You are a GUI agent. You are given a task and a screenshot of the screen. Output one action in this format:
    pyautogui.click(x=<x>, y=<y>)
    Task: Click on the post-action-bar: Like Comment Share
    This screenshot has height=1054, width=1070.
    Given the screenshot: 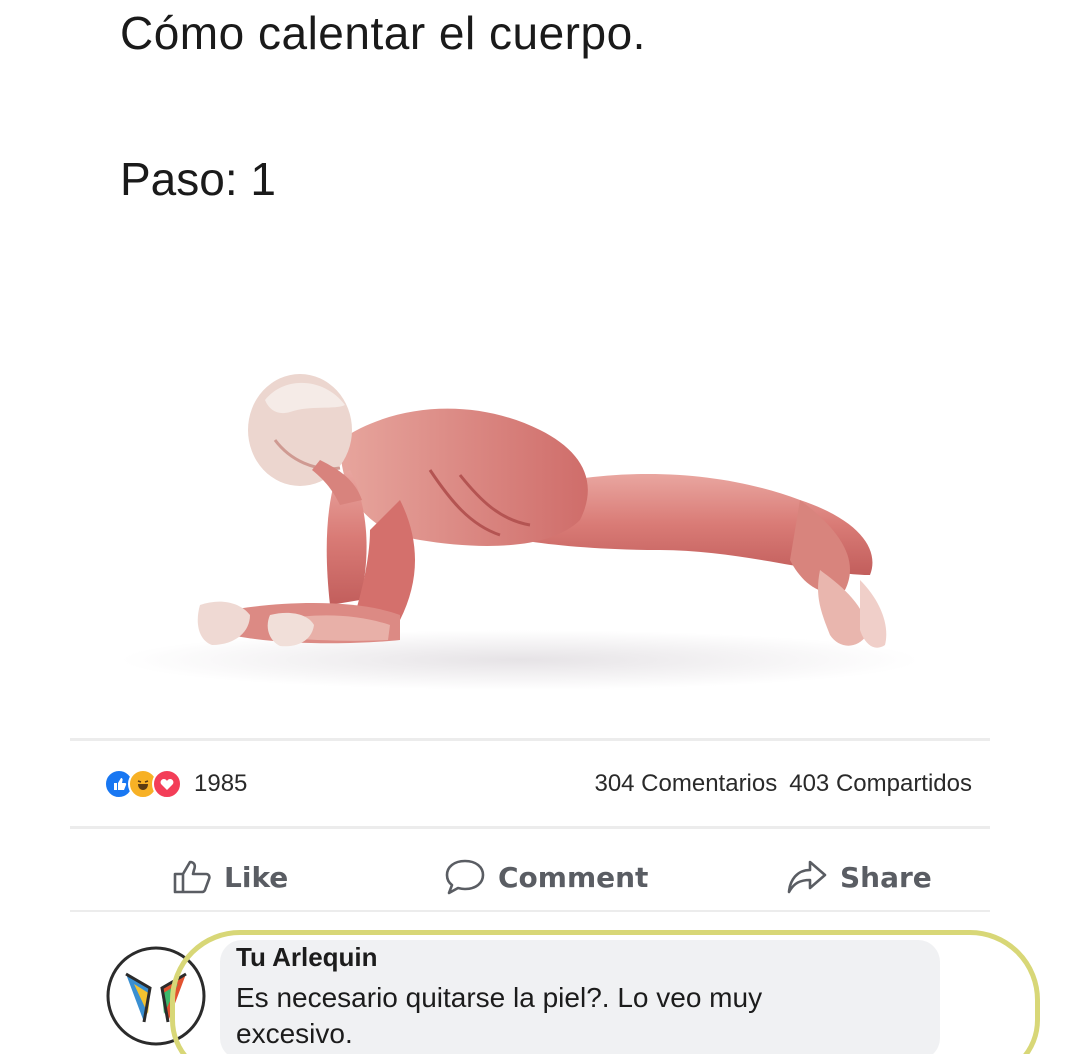 What is the action you would take?
    pyautogui.click(x=530, y=877)
    